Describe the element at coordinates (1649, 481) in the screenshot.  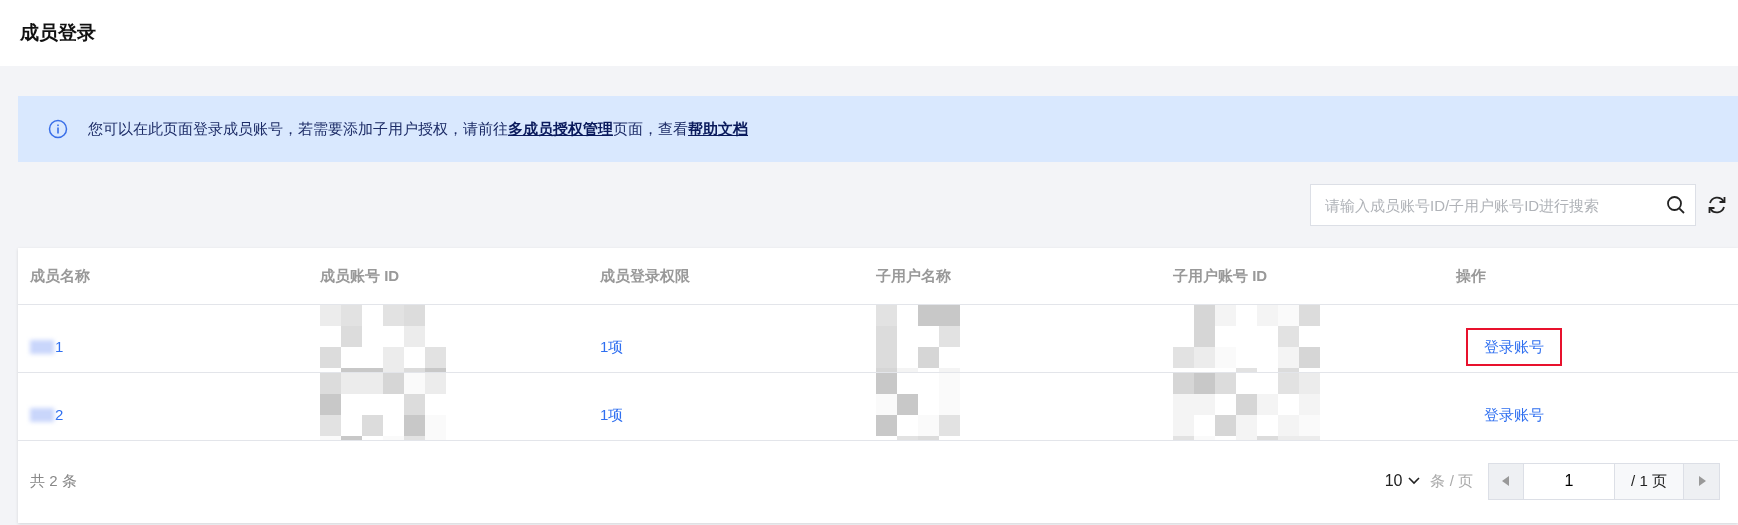
I see `page-count: / 1 页` at that location.